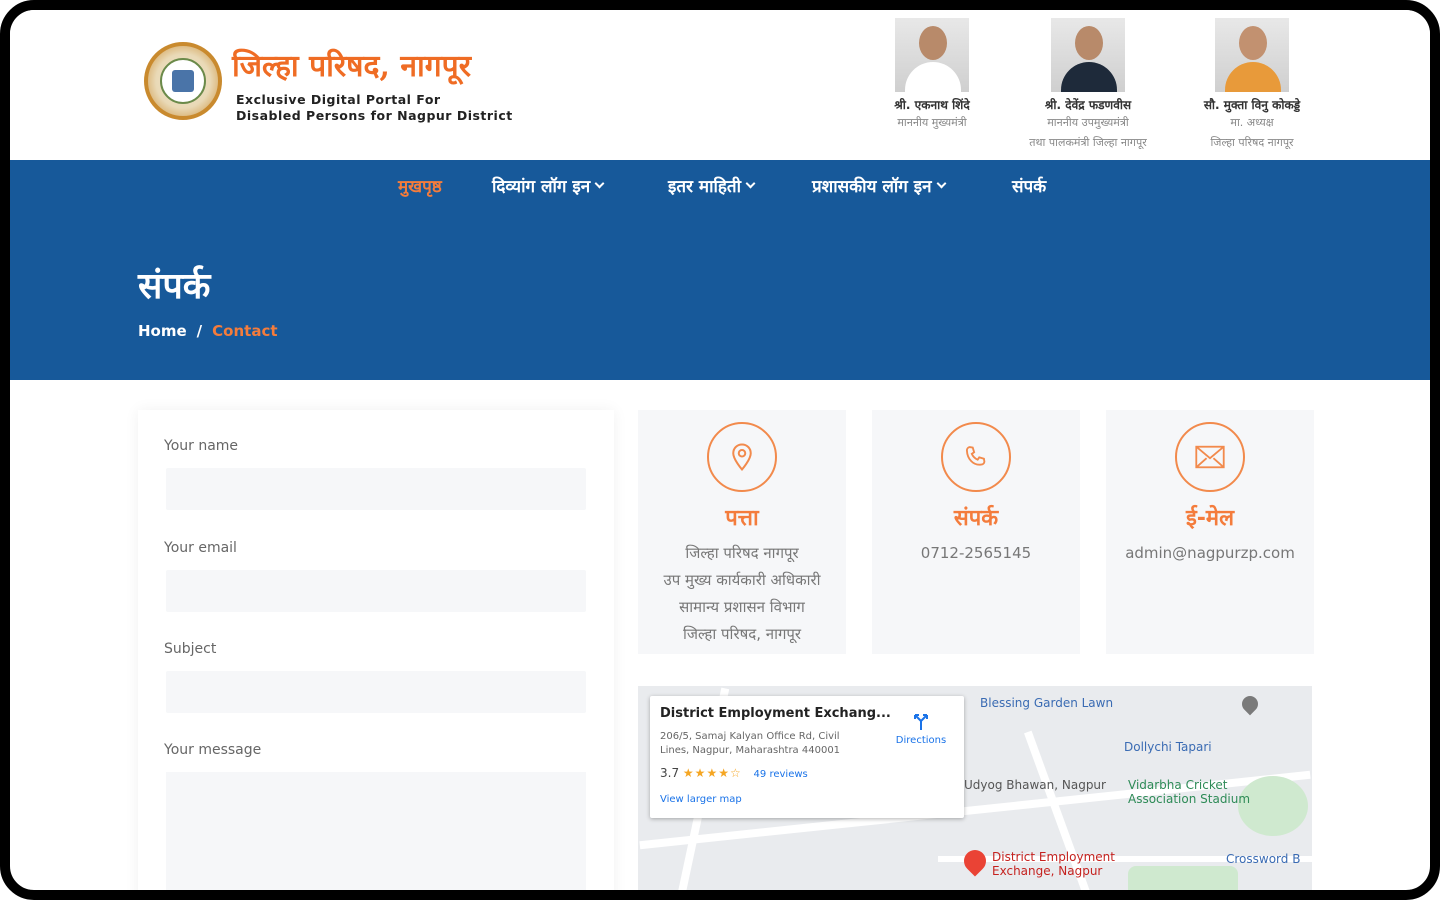  Describe the element at coordinates (174, 286) in the screenshot. I see `page-title: संपर्क` at that location.